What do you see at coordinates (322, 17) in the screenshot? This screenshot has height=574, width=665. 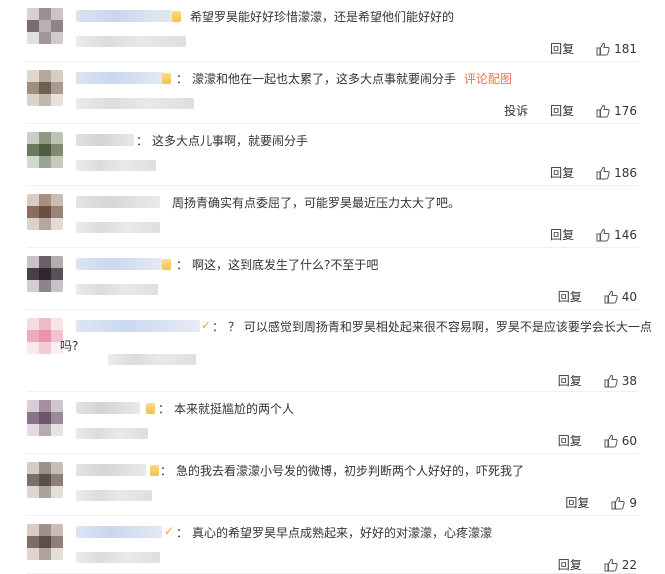 I see `comment-text: 希望罗昊能好好珍惜濛濛，还是希望他们能好好的` at bounding box center [322, 17].